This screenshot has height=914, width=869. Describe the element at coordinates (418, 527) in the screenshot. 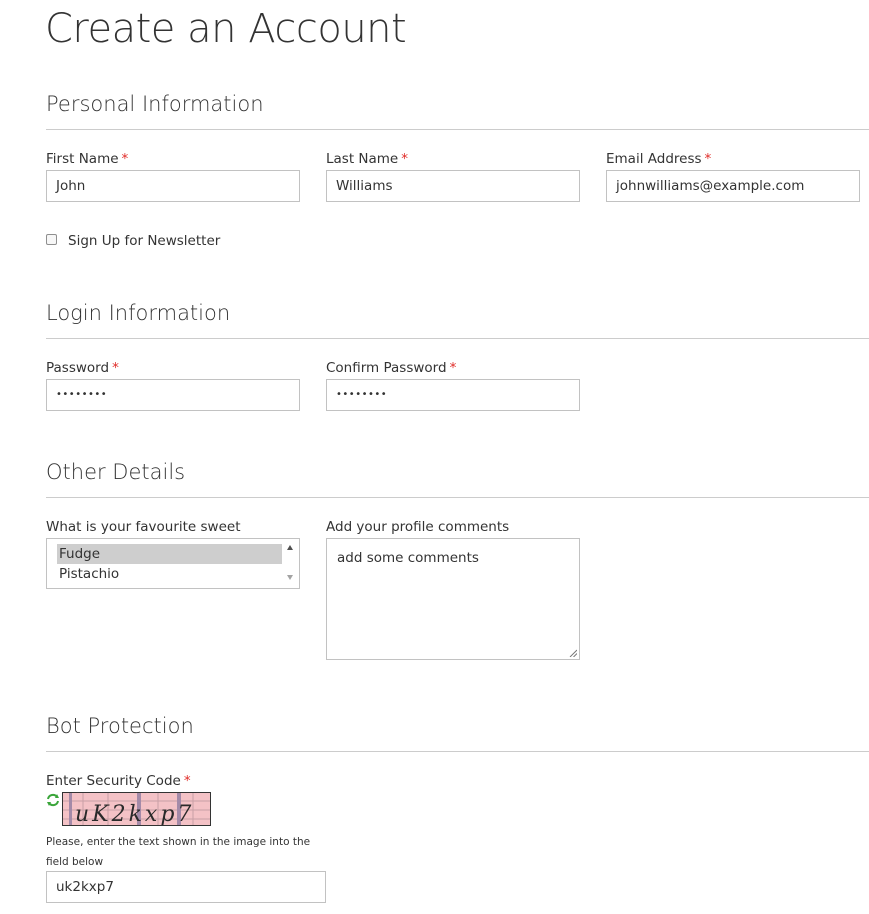

I see `comments-label: Add your profile comments` at that location.